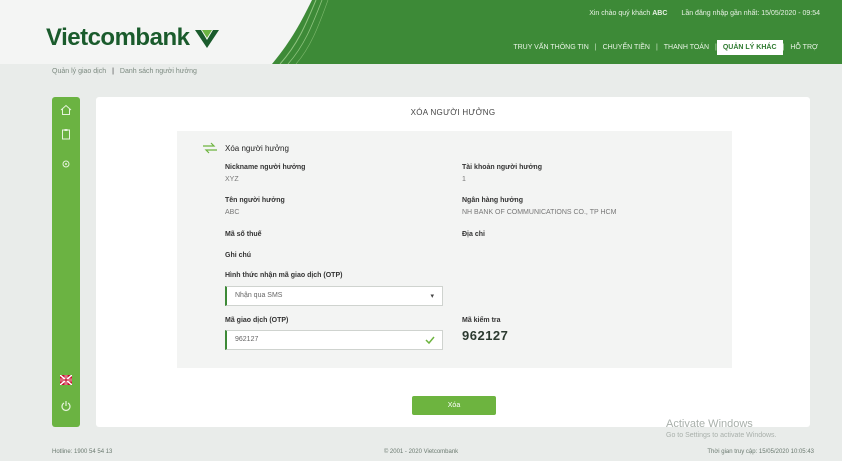 This screenshot has width=842, height=461. What do you see at coordinates (259, 295) in the screenshot?
I see `otp-method-selected: Nhận qua SMS` at bounding box center [259, 295].